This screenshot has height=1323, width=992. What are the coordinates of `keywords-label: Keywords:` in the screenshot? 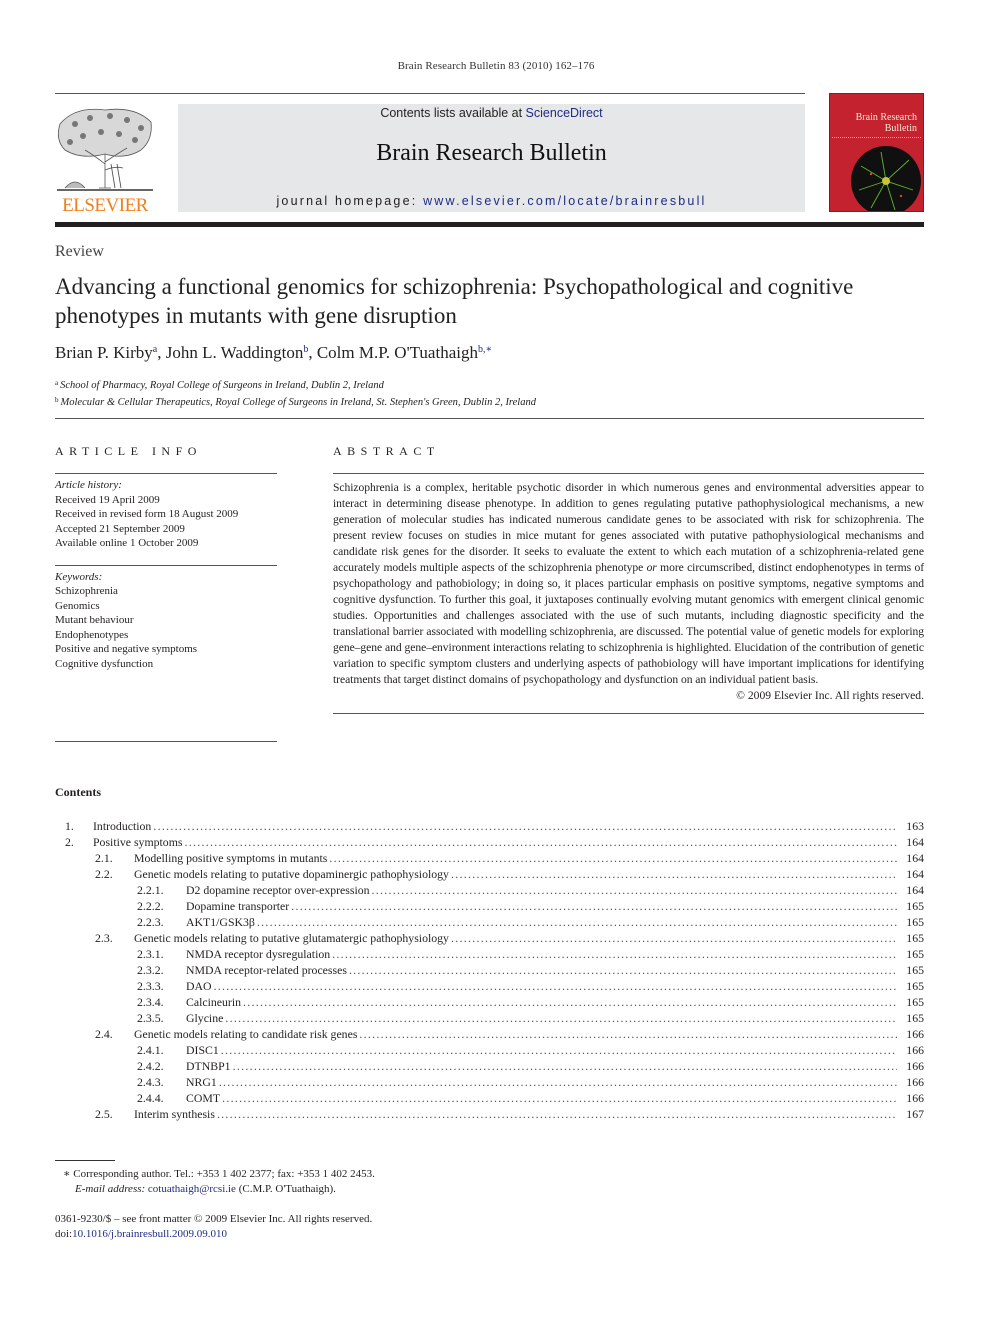 It's located at (79, 576).